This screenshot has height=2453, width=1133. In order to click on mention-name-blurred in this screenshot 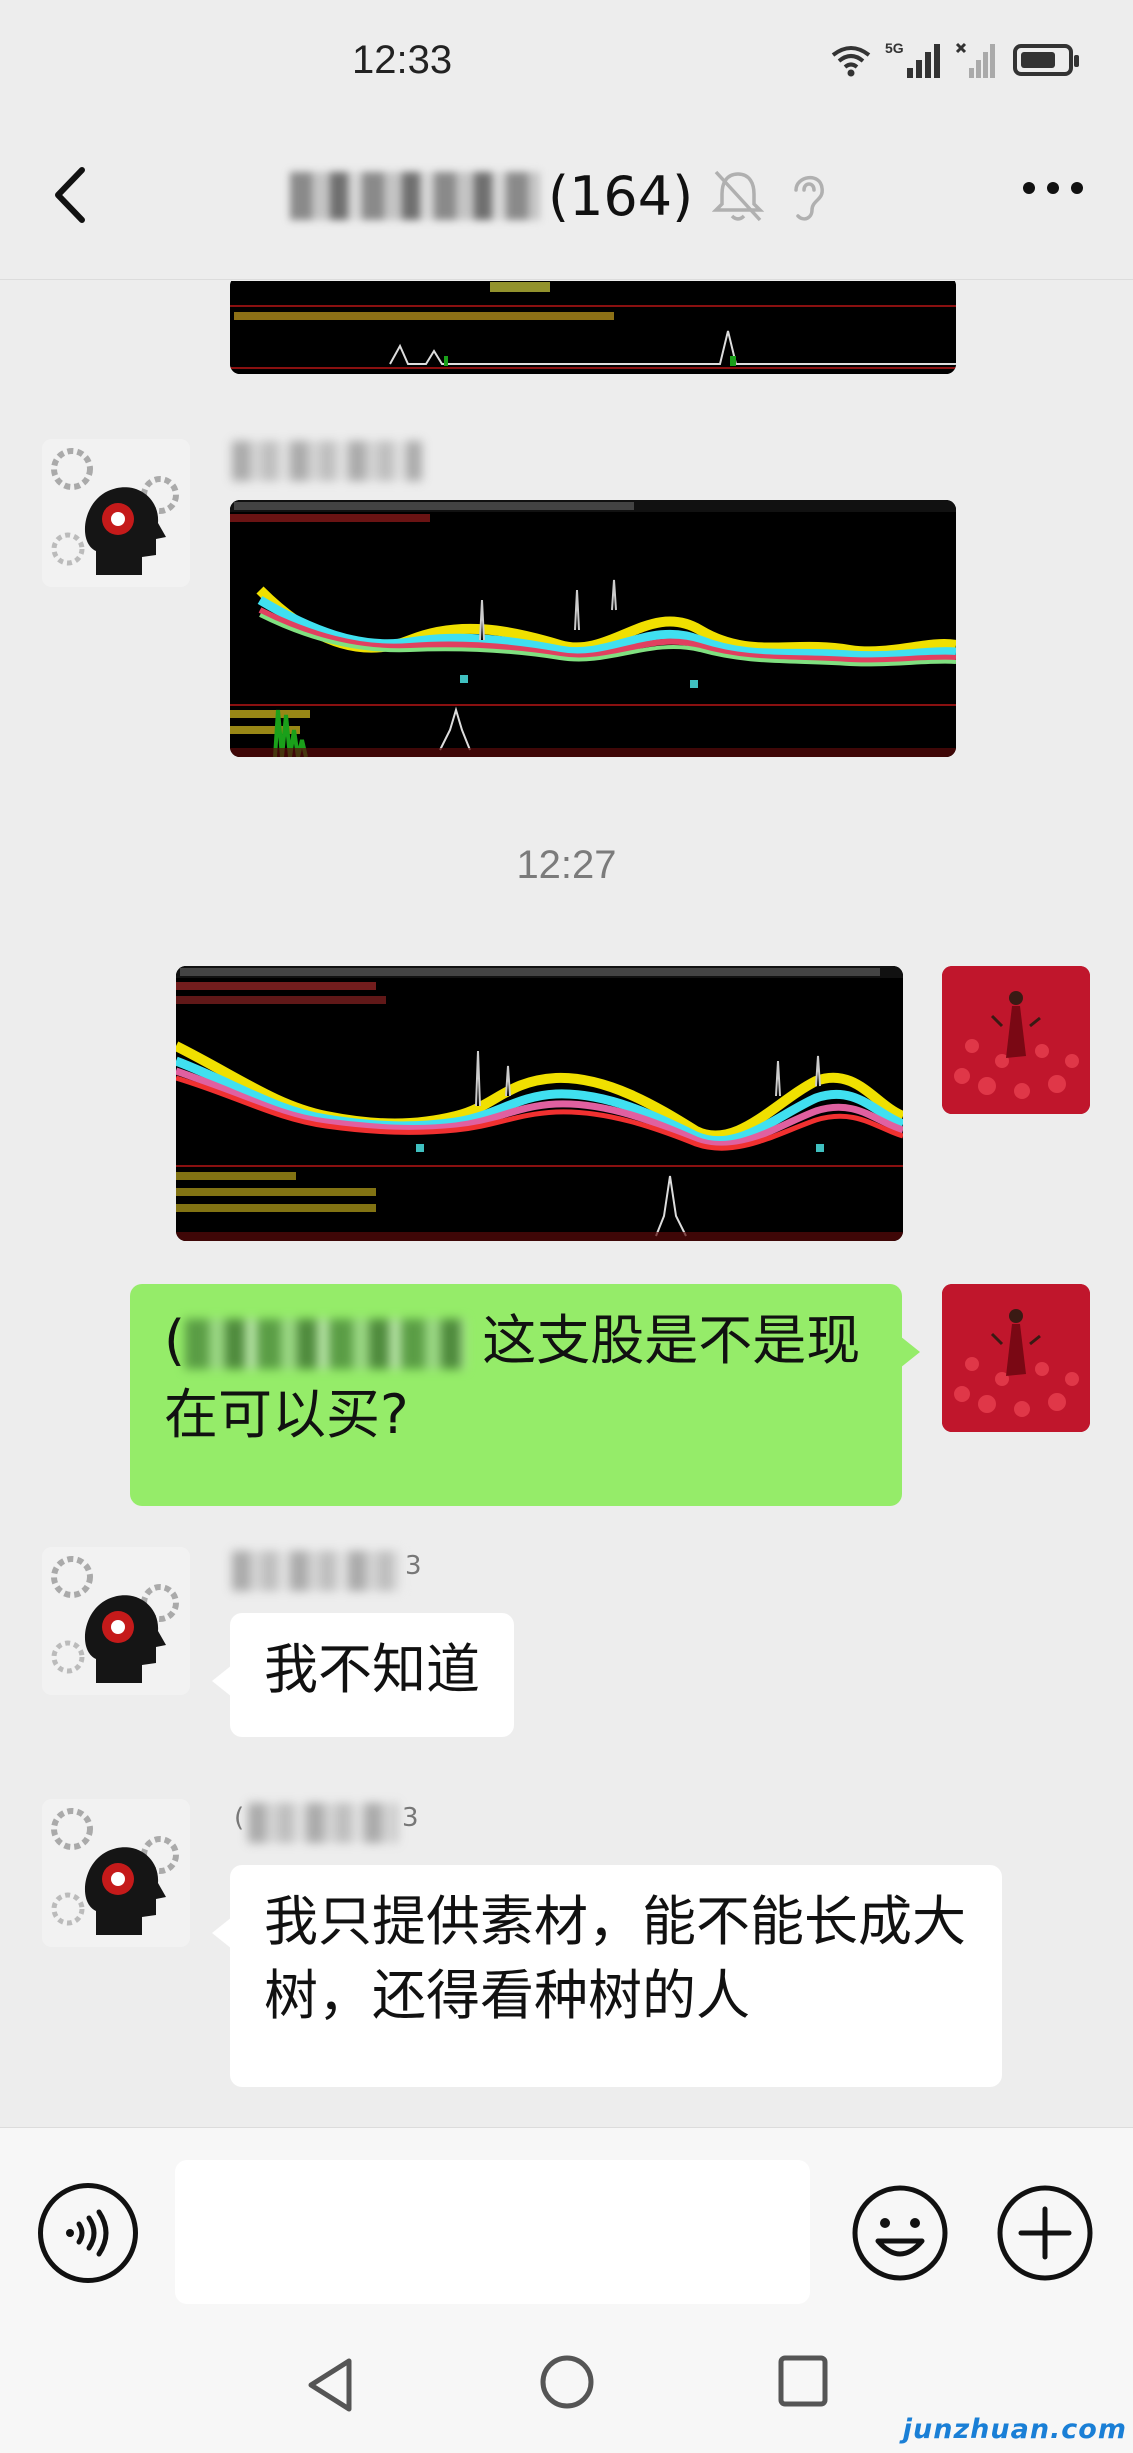, I will do `click(325, 1344)`.